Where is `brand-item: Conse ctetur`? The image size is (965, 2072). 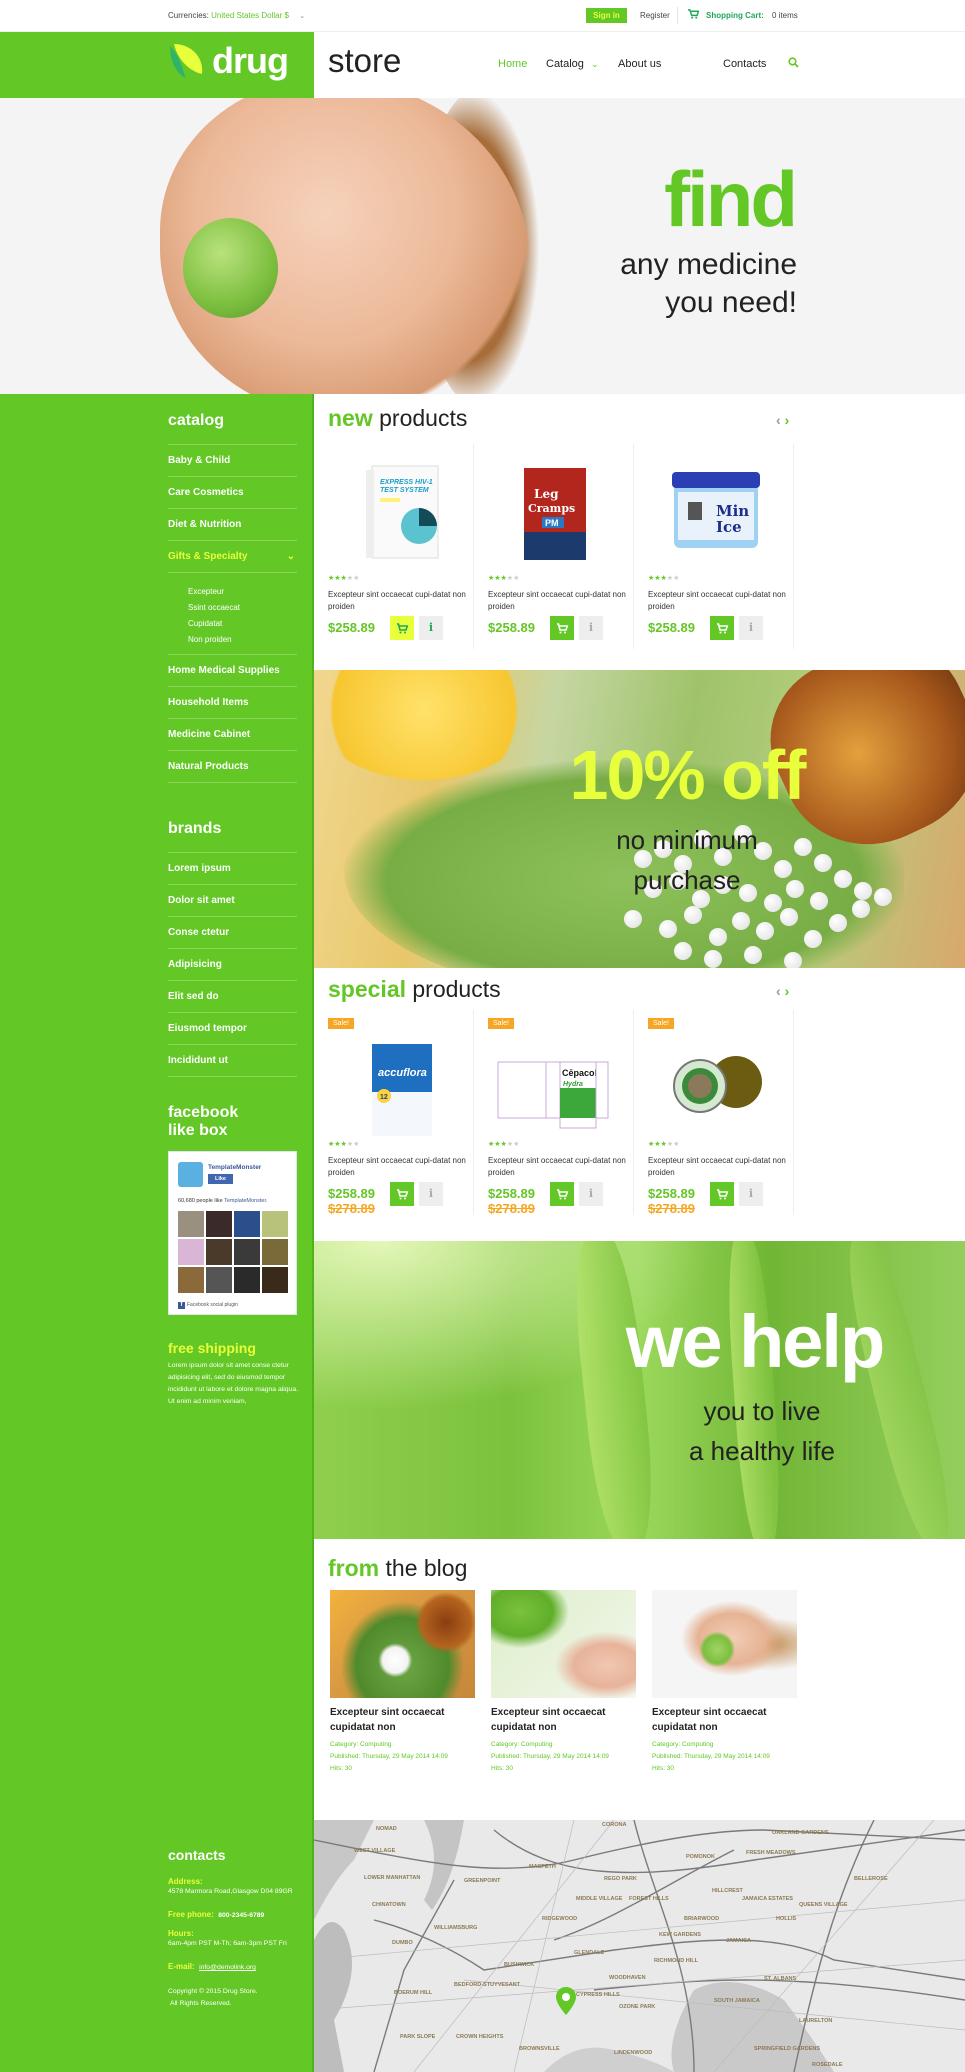 brand-item: Conse ctetur is located at coordinates (232, 933).